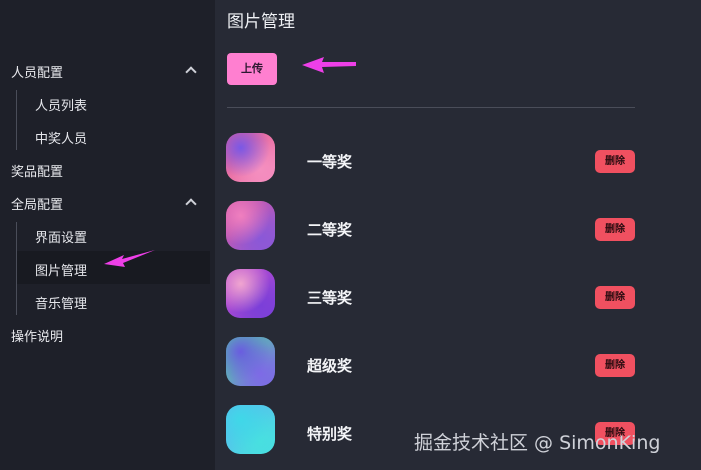 This screenshot has width=701, height=470. Describe the element at coordinates (37, 335) in the screenshot. I see `sidebar-group-instructions: 操作说明` at that location.